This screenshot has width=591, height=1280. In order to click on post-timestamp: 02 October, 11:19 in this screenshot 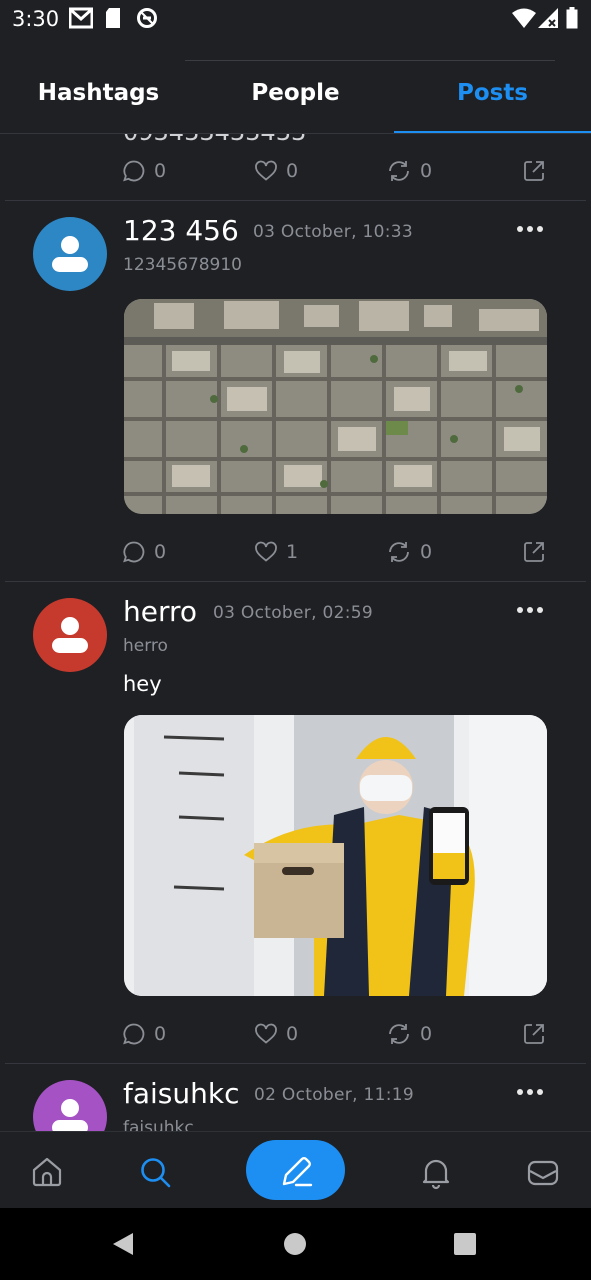, I will do `click(334, 1095)`.